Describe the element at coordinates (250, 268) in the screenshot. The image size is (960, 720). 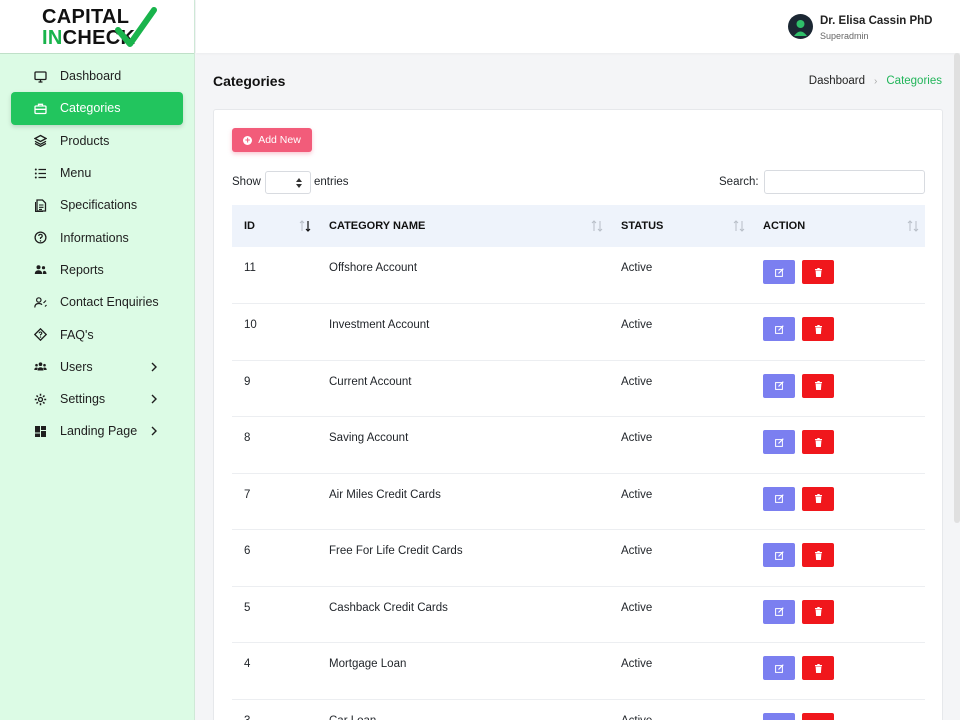
I see `cell-id: 11` at that location.